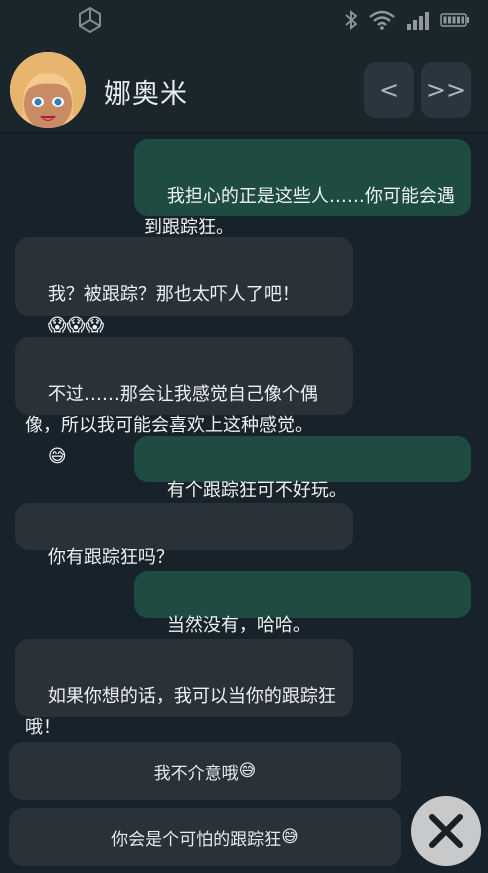  What do you see at coordinates (302, 603) in the screenshot?
I see `message-me: 当然没有，哈哈。` at bounding box center [302, 603].